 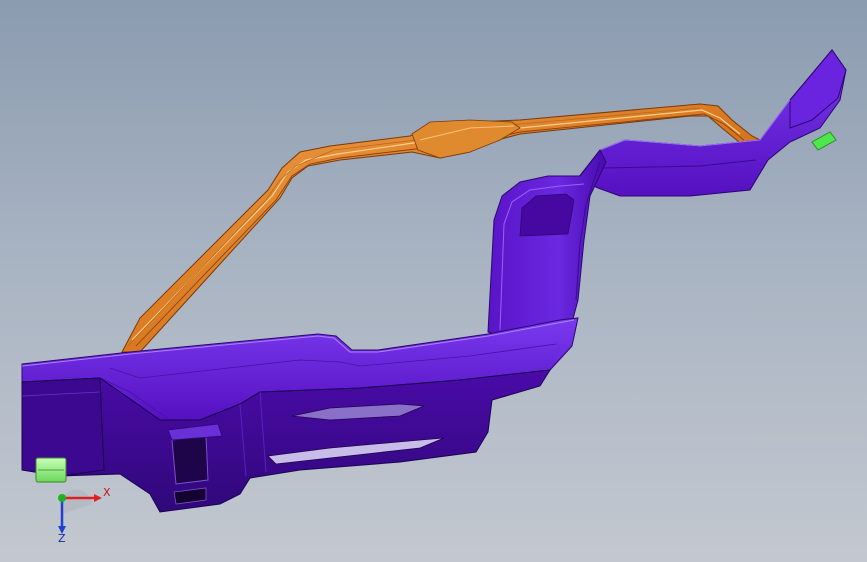 I want to click on connector-clip-left, so click(x=51, y=470).